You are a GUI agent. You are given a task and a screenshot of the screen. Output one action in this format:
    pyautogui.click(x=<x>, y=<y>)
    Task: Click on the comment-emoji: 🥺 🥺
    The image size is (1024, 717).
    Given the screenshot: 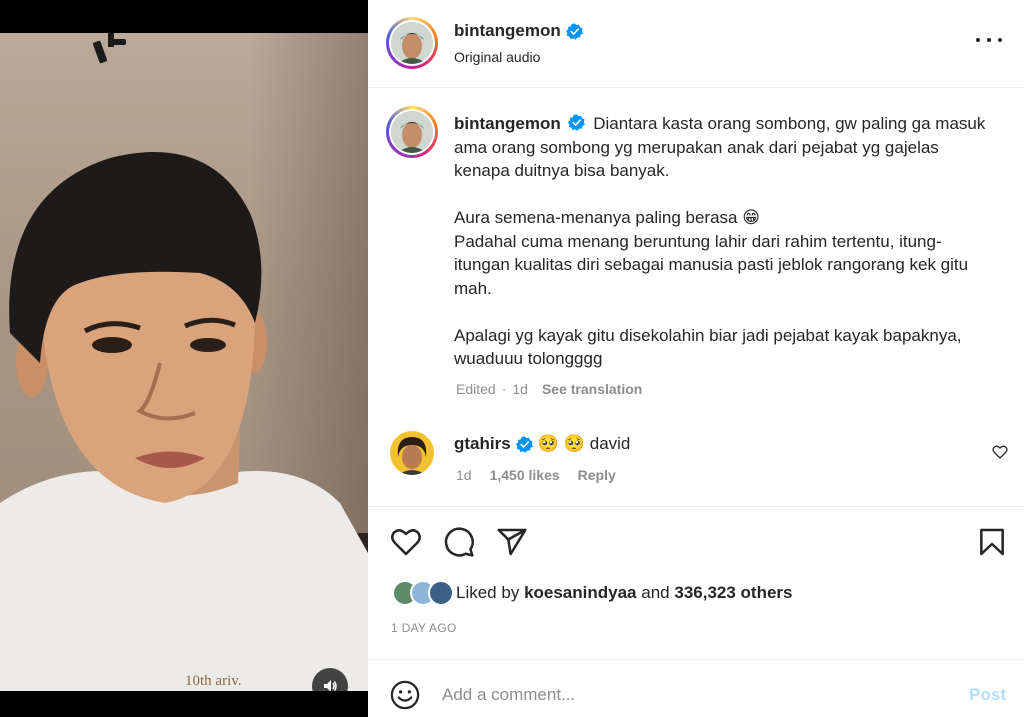 What is the action you would take?
    pyautogui.click(x=561, y=443)
    